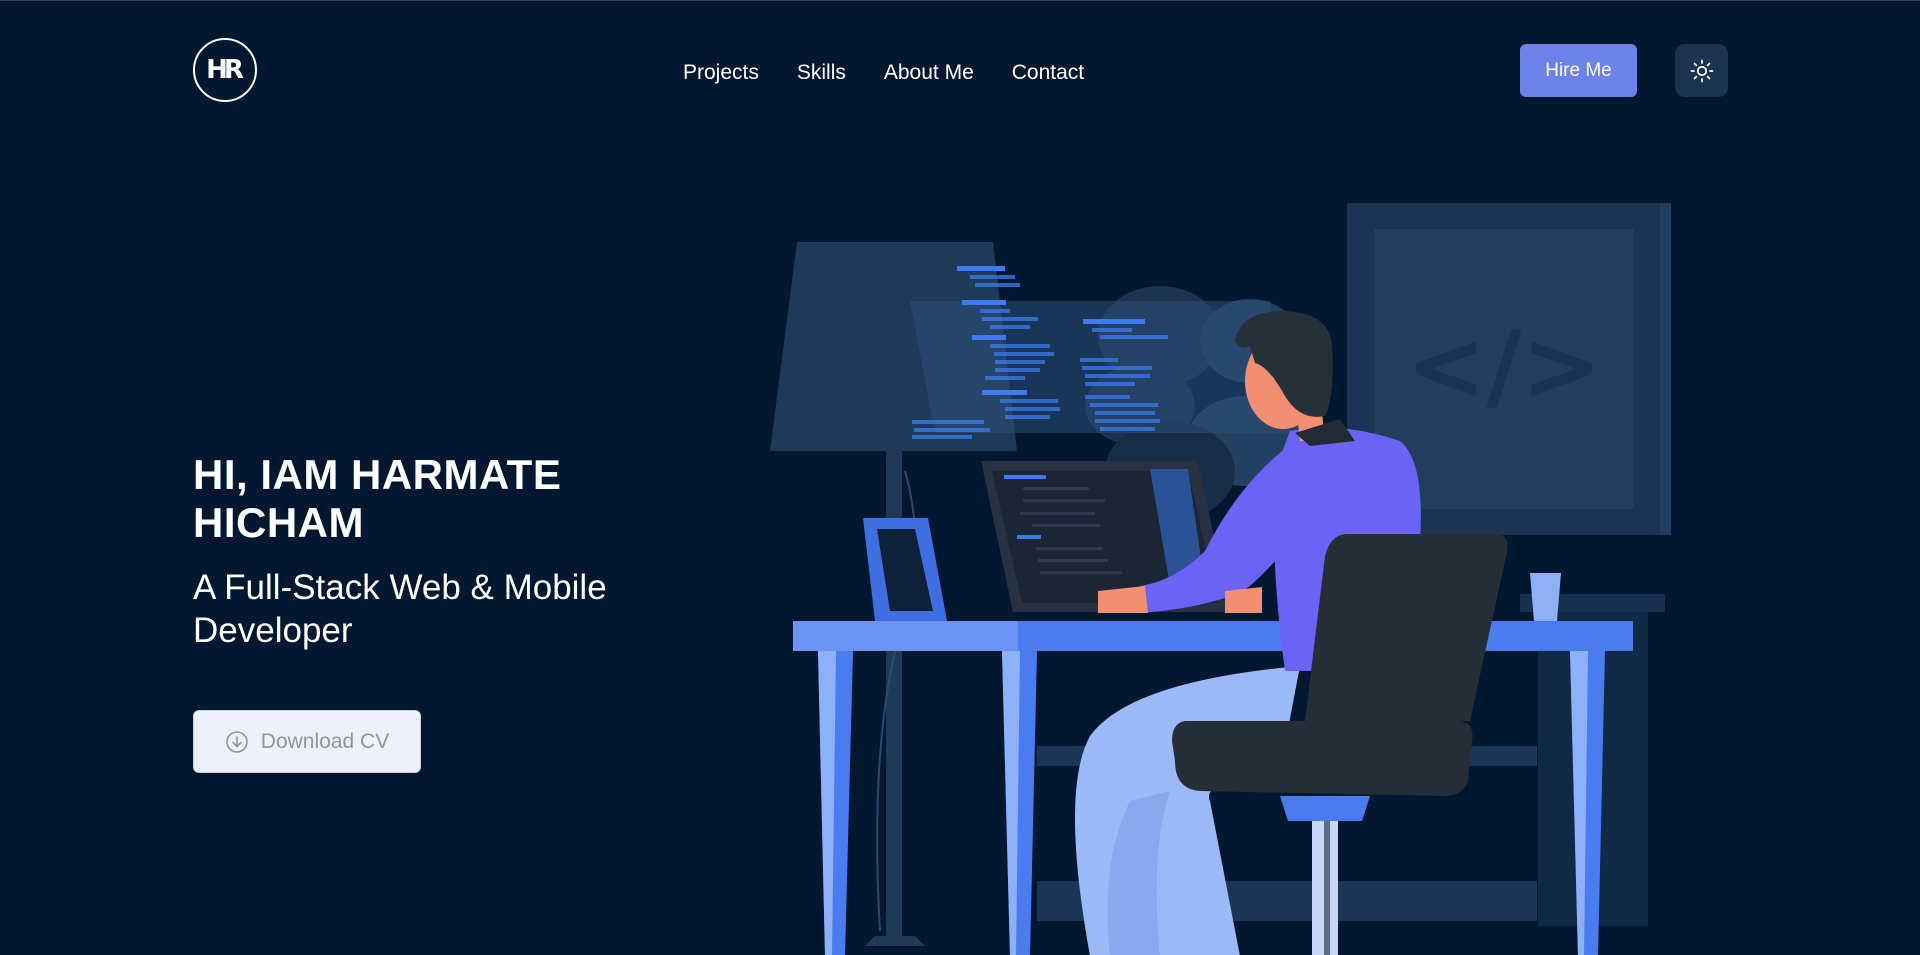  What do you see at coordinates (400, 609) in the screenshot?
I see `hero-subtitle: A Full-Stack Web & Mobile Developer` at bounding box center [400, 609].